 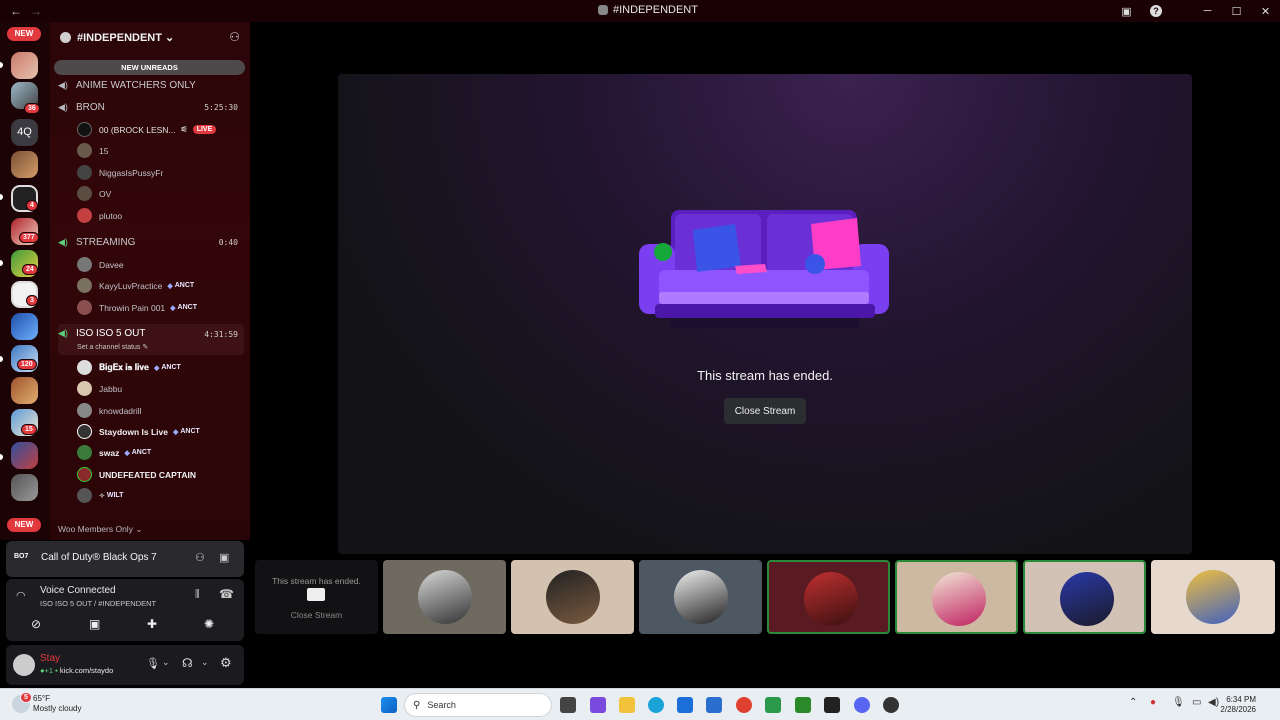 What do you see at coordinates (153, 663) in the screenshot?
I see `microphone-icon: 🎙` at bounding box center [153, 663].